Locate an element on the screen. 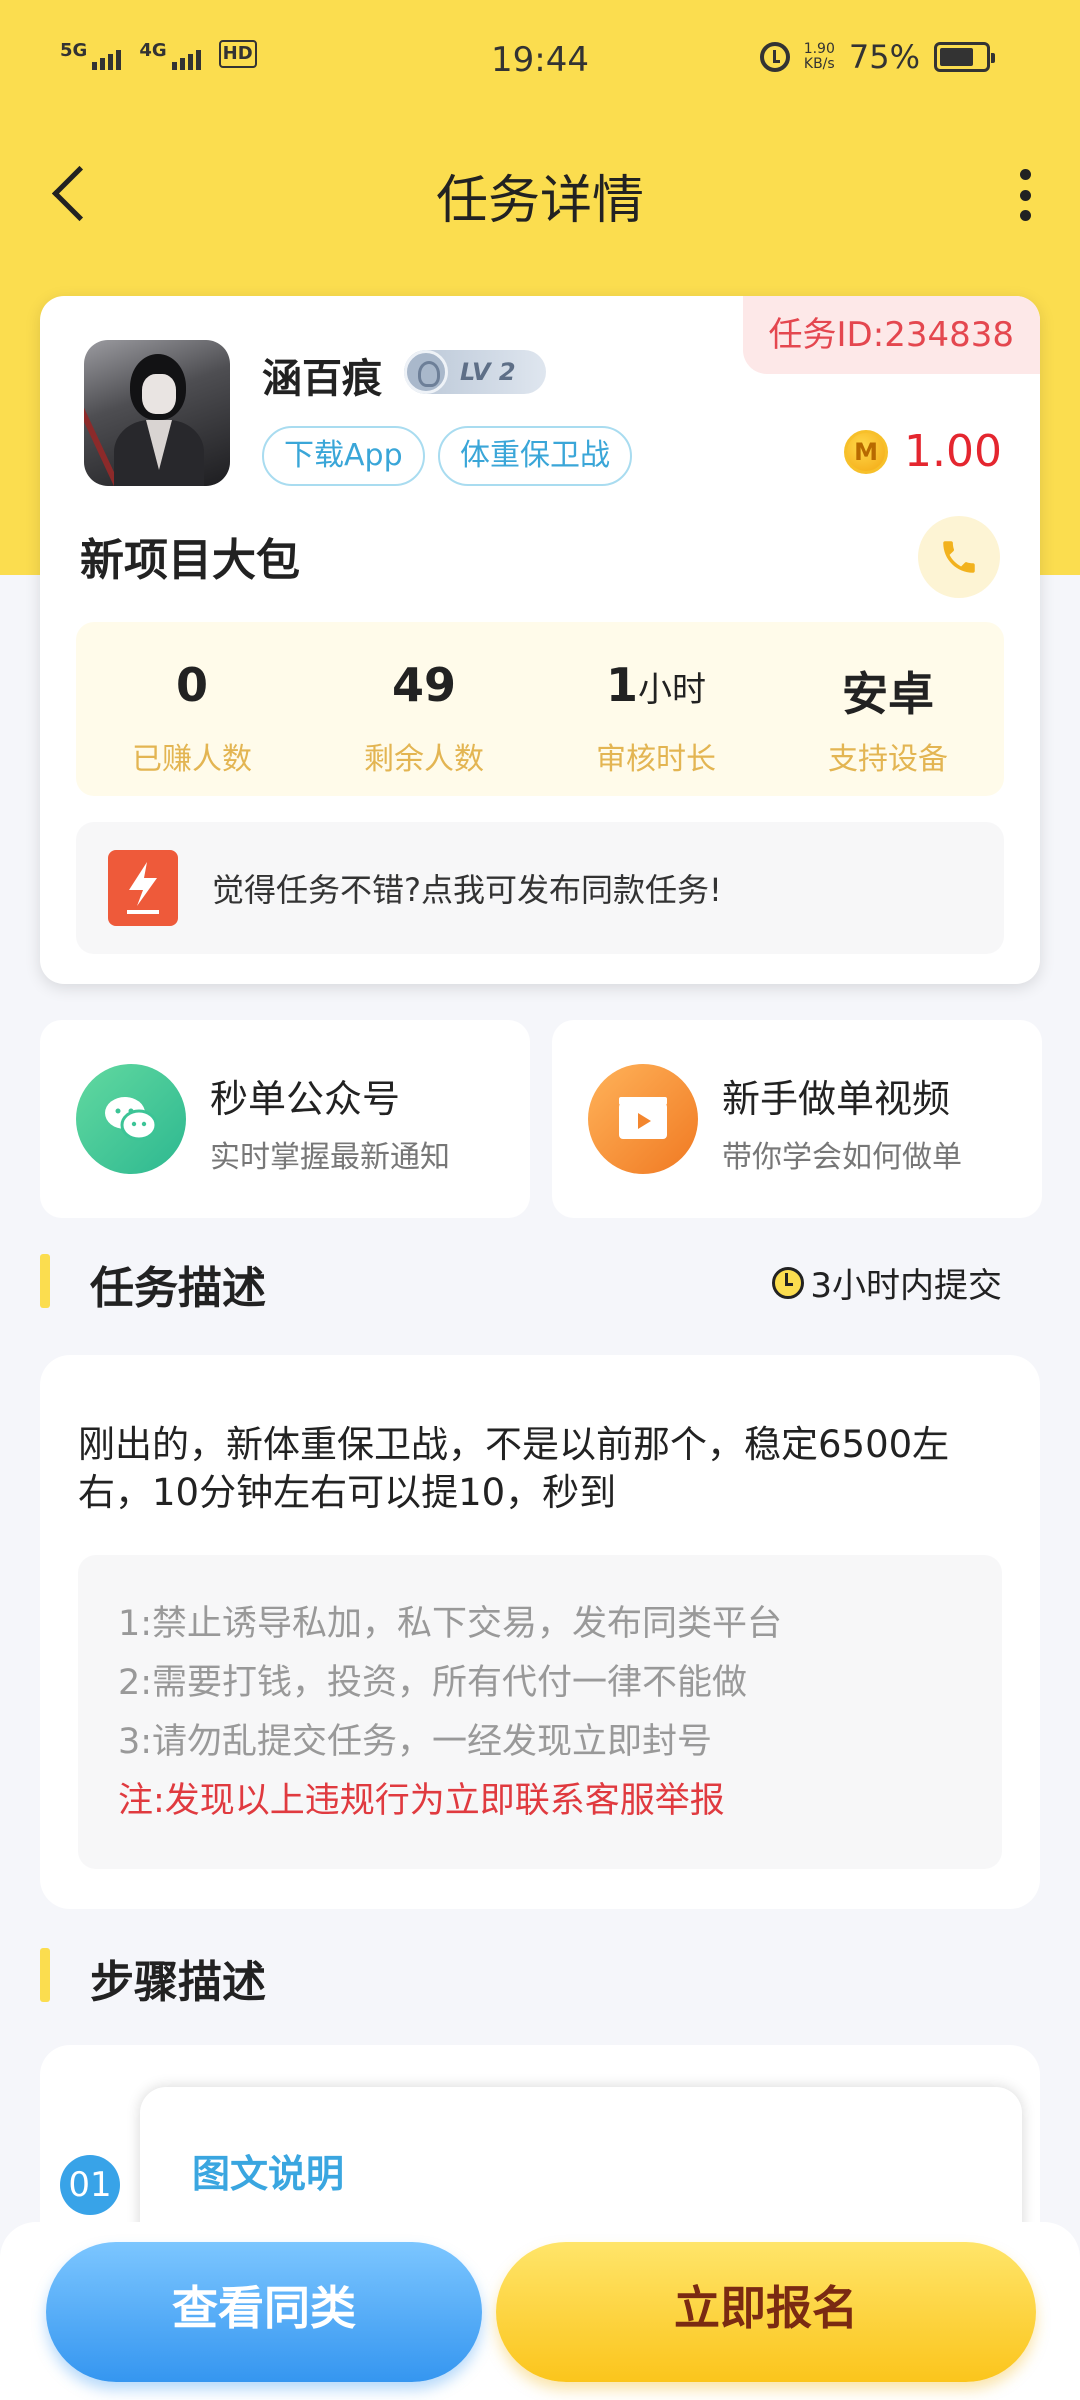 Image resolution: width=1080 pixels, height=2400 pixels. stat-device: 安卓 支持设备 is located at coordinates (888, 709).